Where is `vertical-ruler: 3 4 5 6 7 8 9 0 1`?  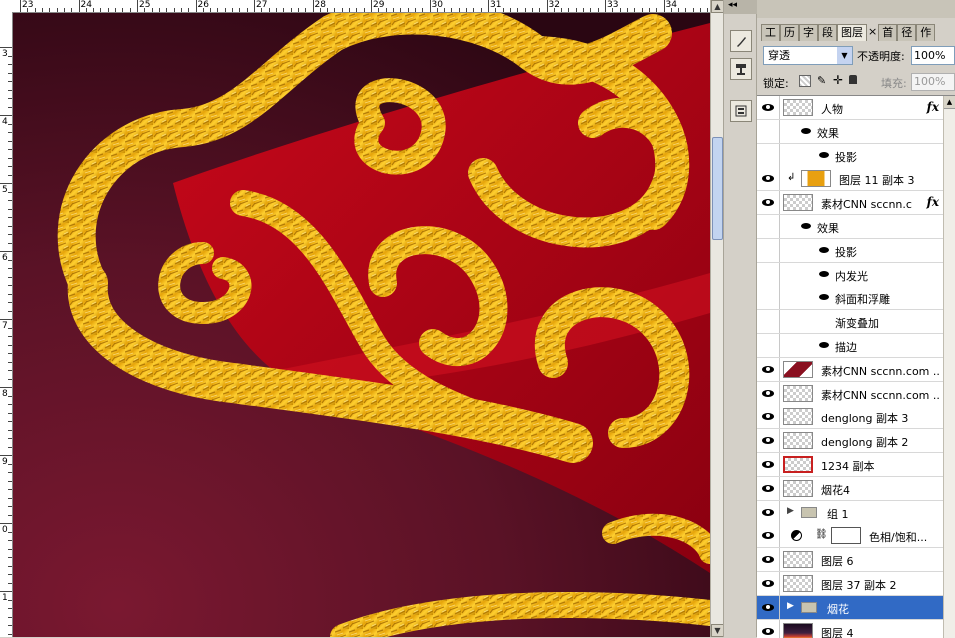 vertical-ruler: 3 4 5 6 7 8 9 0 1 is located at coordinates (6, 324).